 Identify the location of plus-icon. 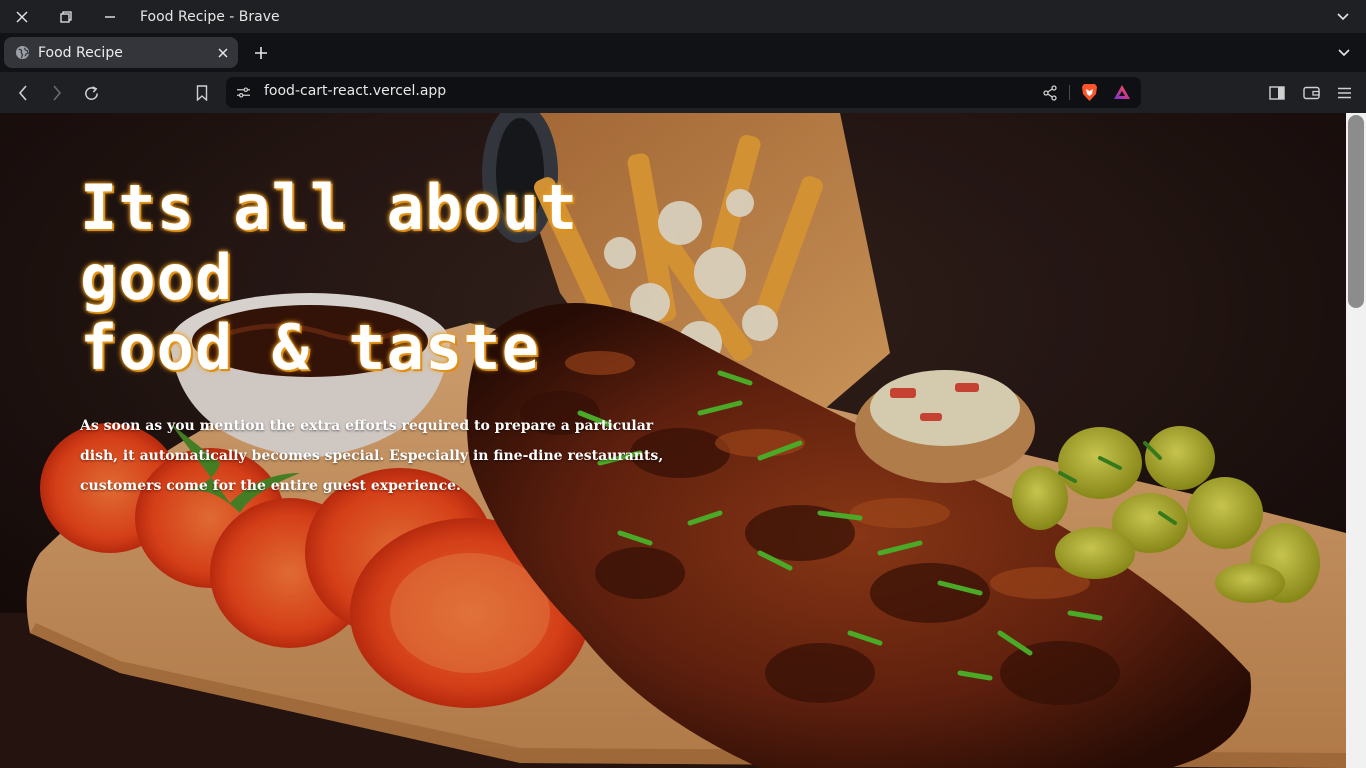
(261, 53).